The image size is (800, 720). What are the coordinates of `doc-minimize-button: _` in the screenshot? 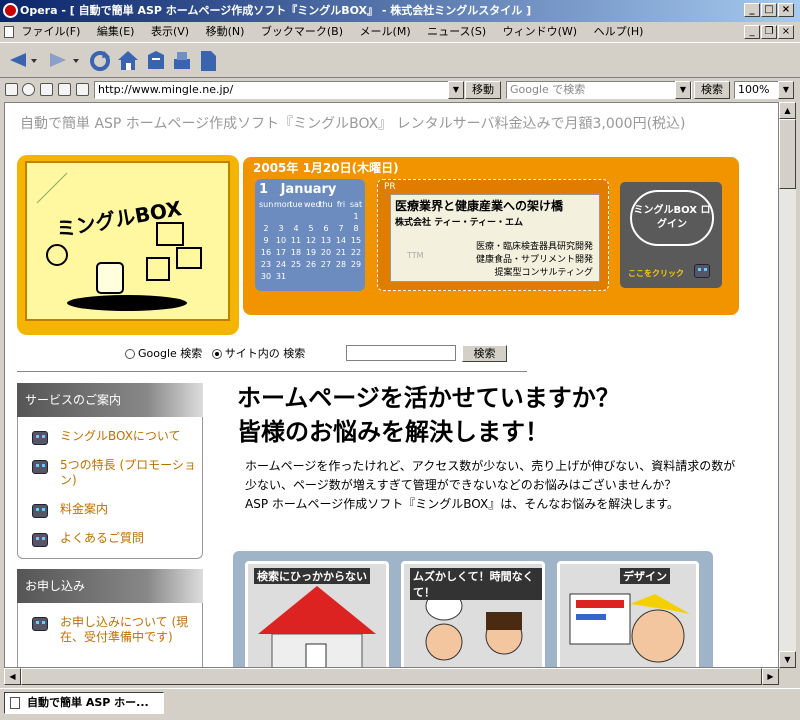 It's located at (752, 32).